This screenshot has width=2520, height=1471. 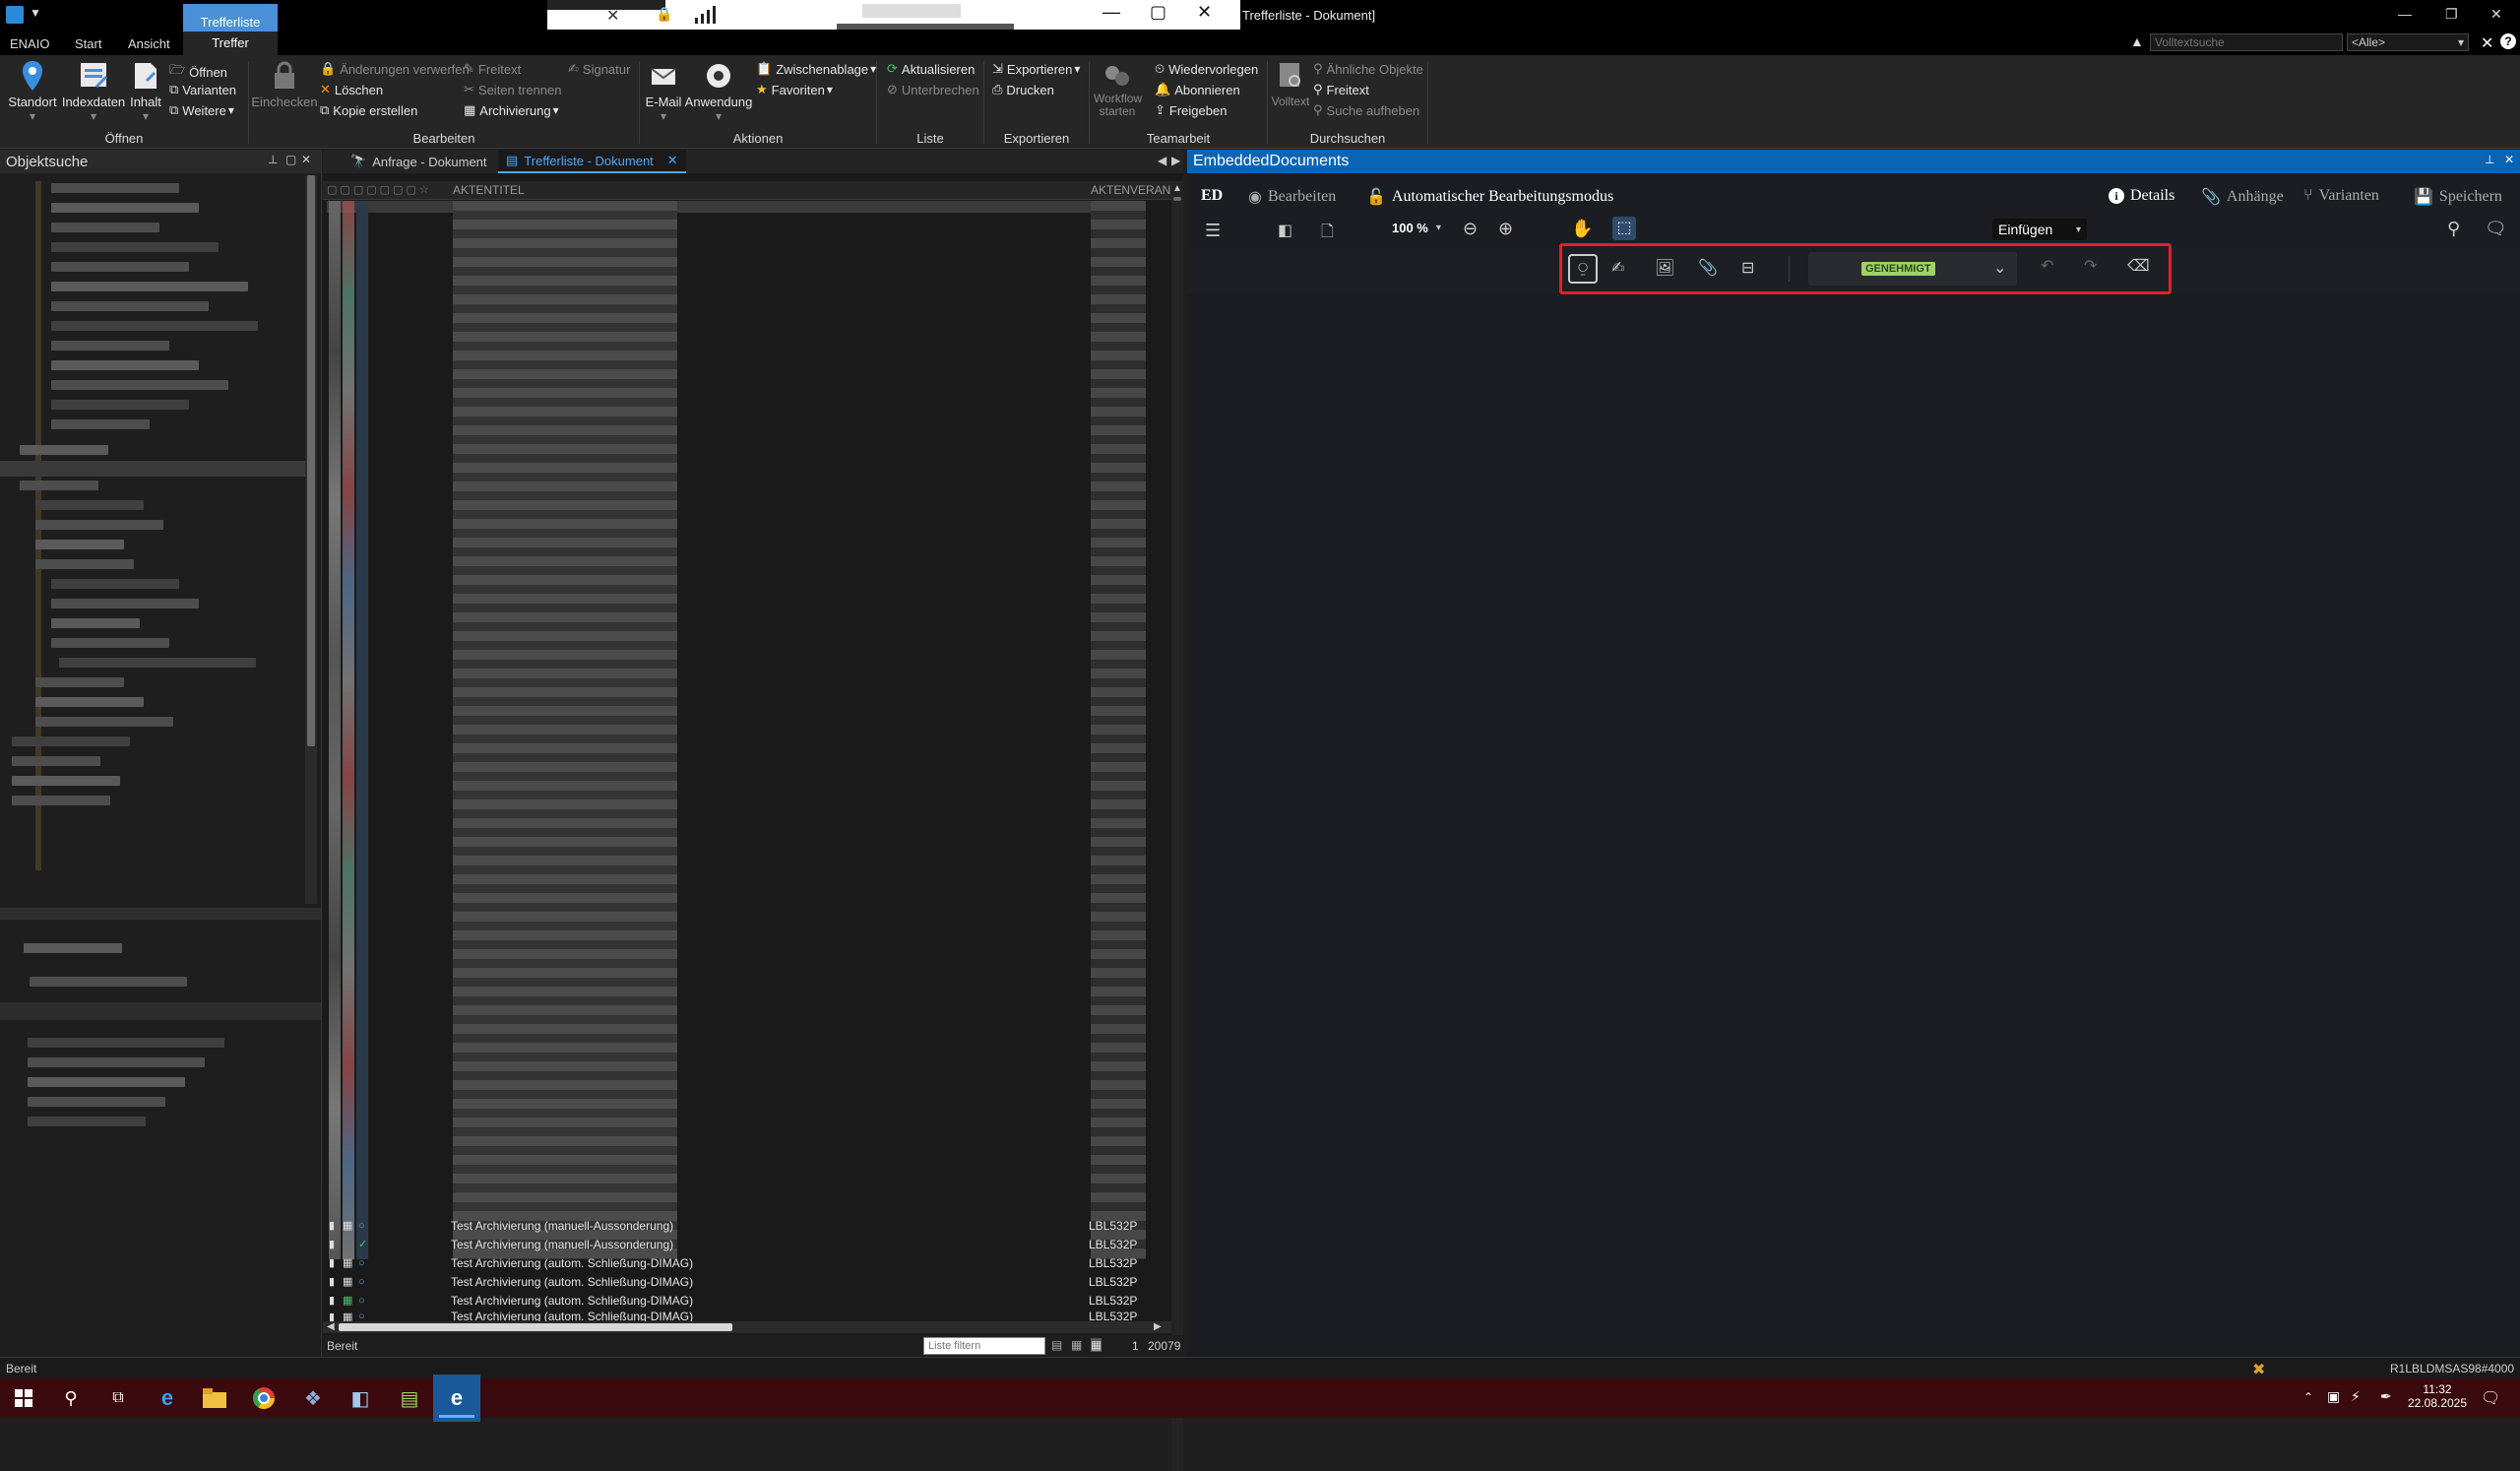 What do you see at coordinates (1290, 84) in the screenshot?
I see `volltext-button: Volltext` at bounding box center [1290, 84].